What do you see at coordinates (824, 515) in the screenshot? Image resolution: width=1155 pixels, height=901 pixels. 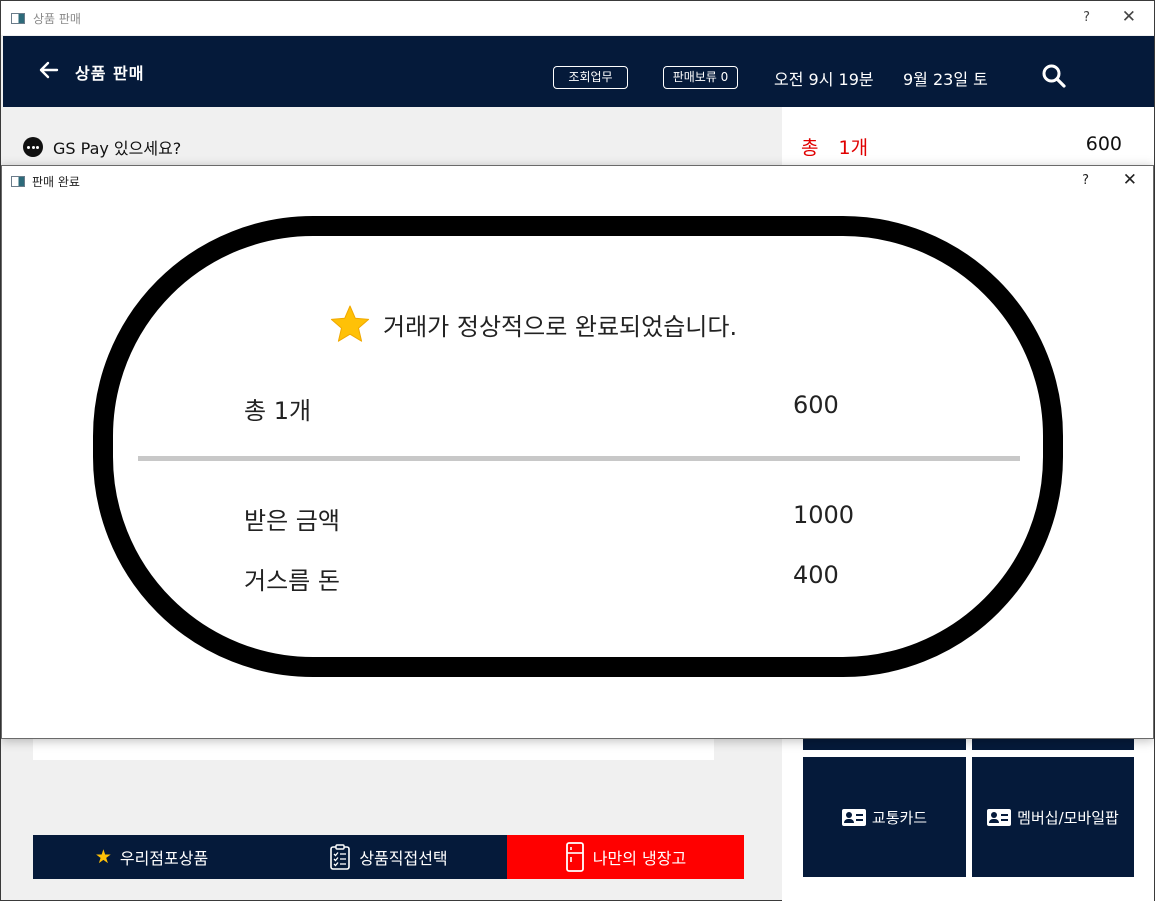 I see `received-amount-value: 1000` at bounding box center [824, 515].